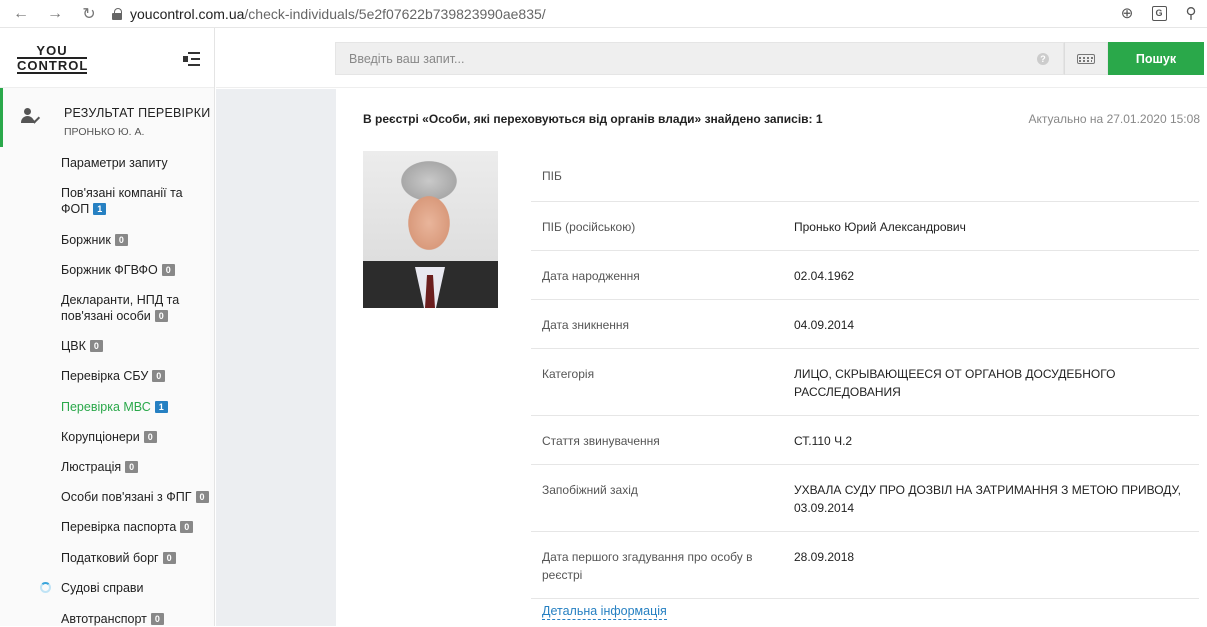 The image size is (1207, 627). What do you see at coordinates (114, 163) in the screenshot?
I see `sidebar-item-label: Параметри запиту` at bounding box center [114, 163].